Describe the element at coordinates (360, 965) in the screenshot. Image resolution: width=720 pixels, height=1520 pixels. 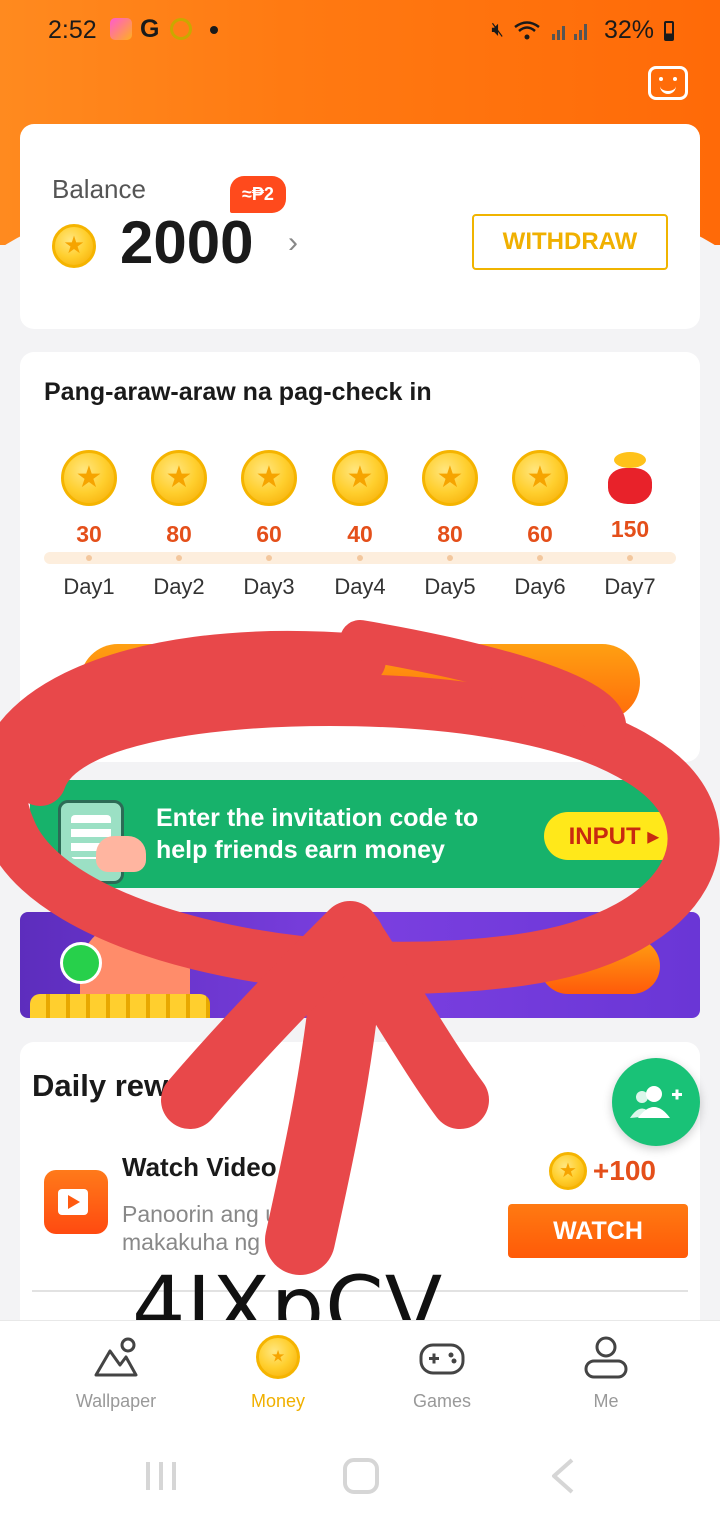
I see `promo-banner` at that location.